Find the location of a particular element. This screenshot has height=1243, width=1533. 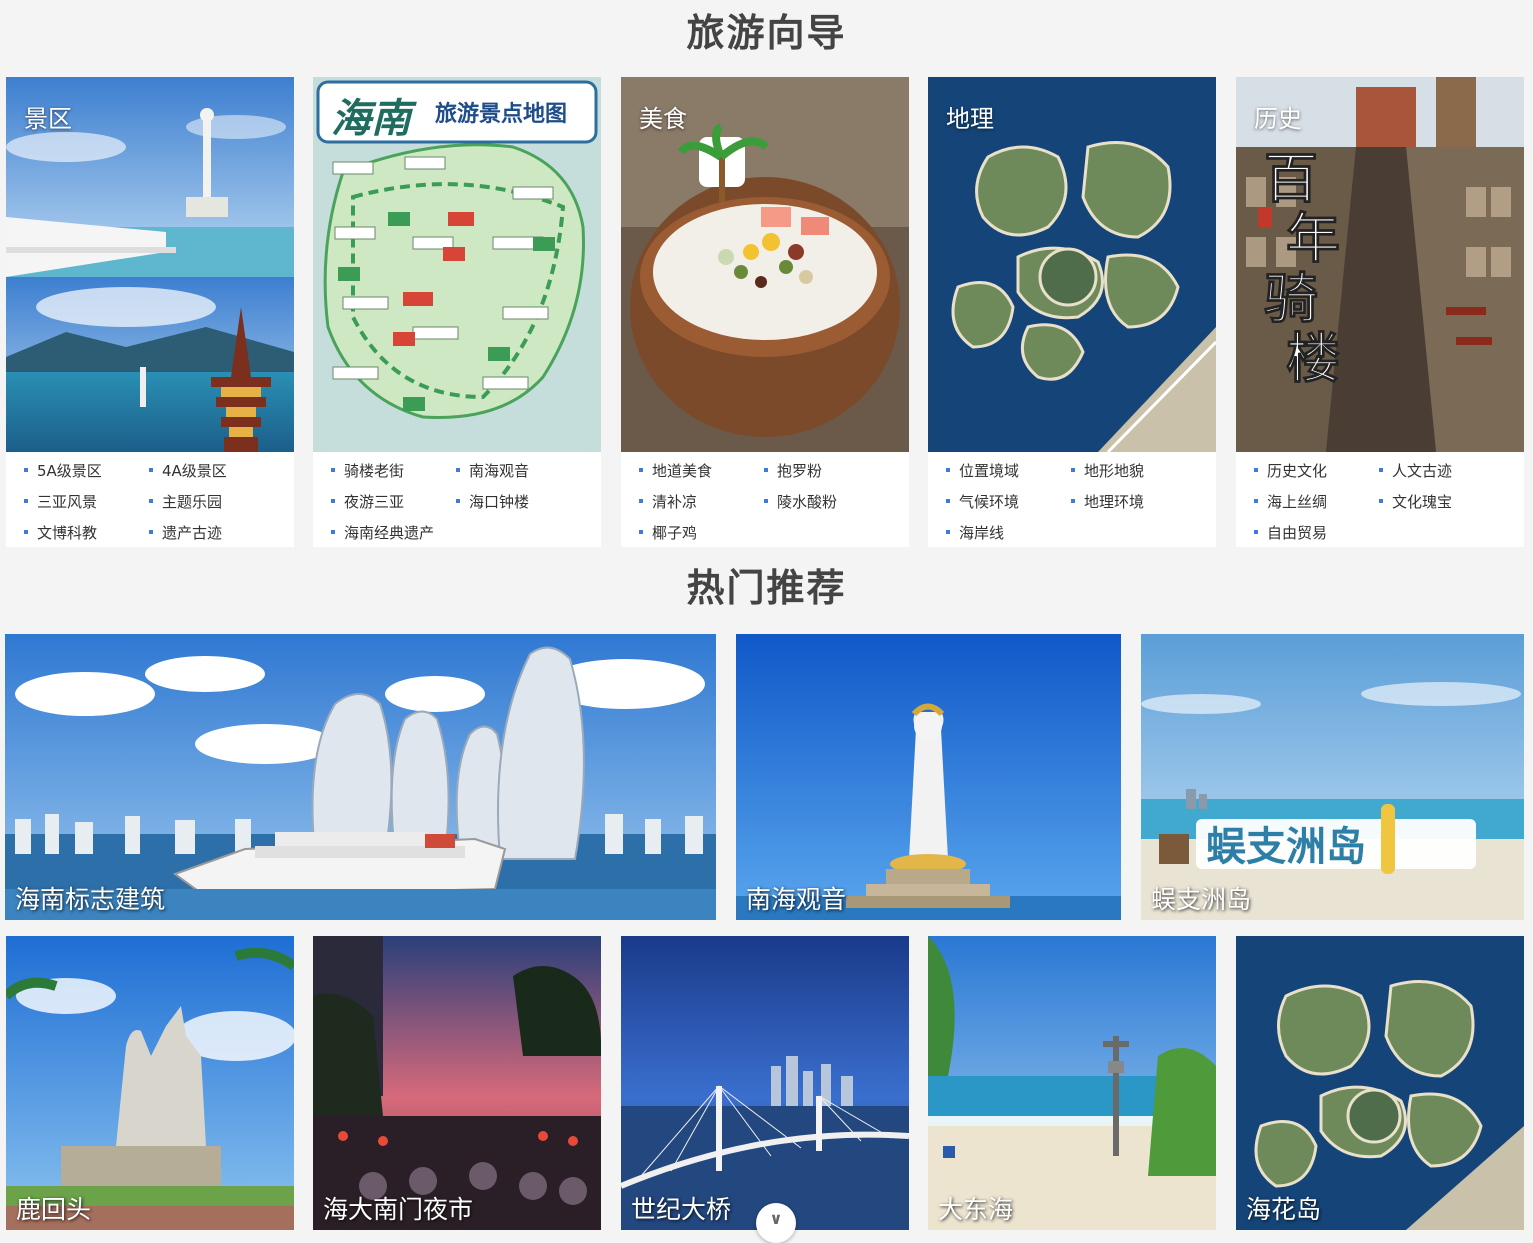

hot-tile-caption: 蜈支洲岛 is located at coordinates (1201, 899).